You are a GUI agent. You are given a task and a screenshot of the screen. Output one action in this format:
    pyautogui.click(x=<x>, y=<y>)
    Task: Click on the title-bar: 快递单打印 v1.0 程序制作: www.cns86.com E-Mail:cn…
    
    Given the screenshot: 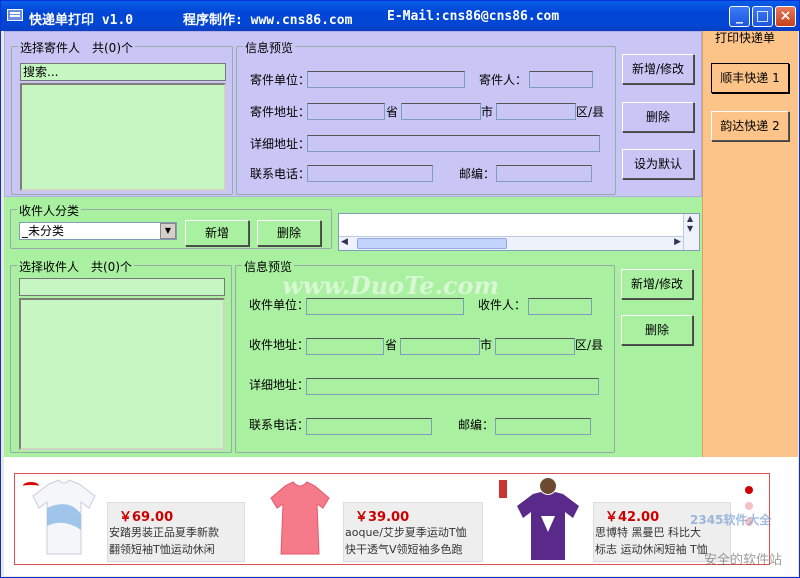 What is the action you would take?
    pyautogui.click(x=400, y=16)
    